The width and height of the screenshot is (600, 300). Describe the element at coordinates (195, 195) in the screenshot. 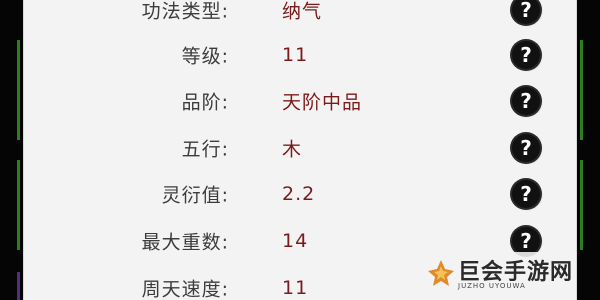

I see `attribute-label: 灵衍值:` at that location.